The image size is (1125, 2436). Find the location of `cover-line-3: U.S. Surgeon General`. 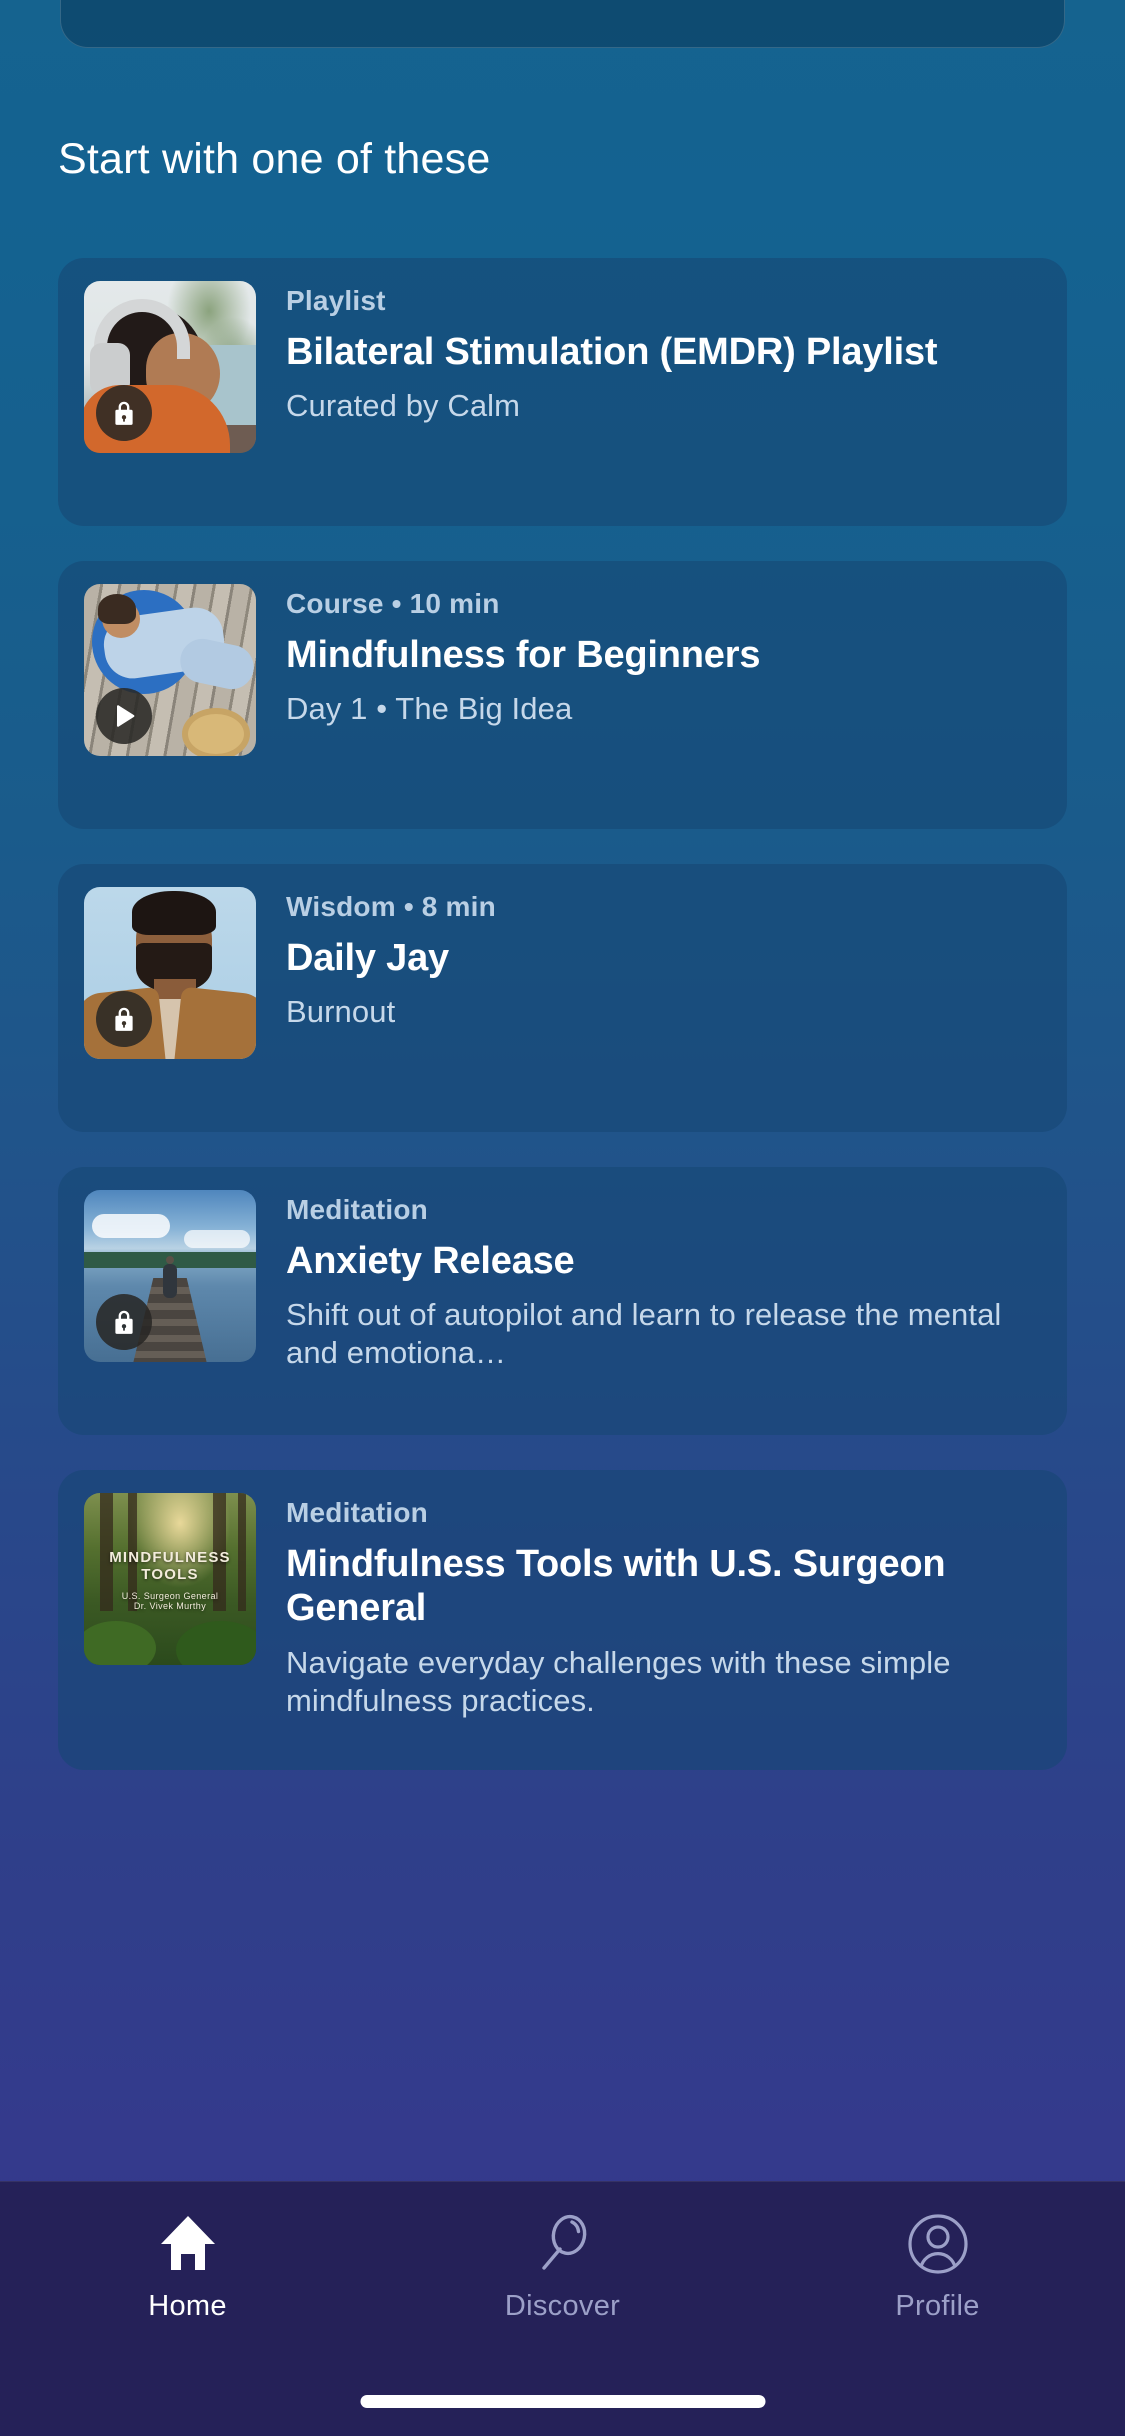

cover-line-3: U.S. Surgeon General is located at coordinates (170, 1595).